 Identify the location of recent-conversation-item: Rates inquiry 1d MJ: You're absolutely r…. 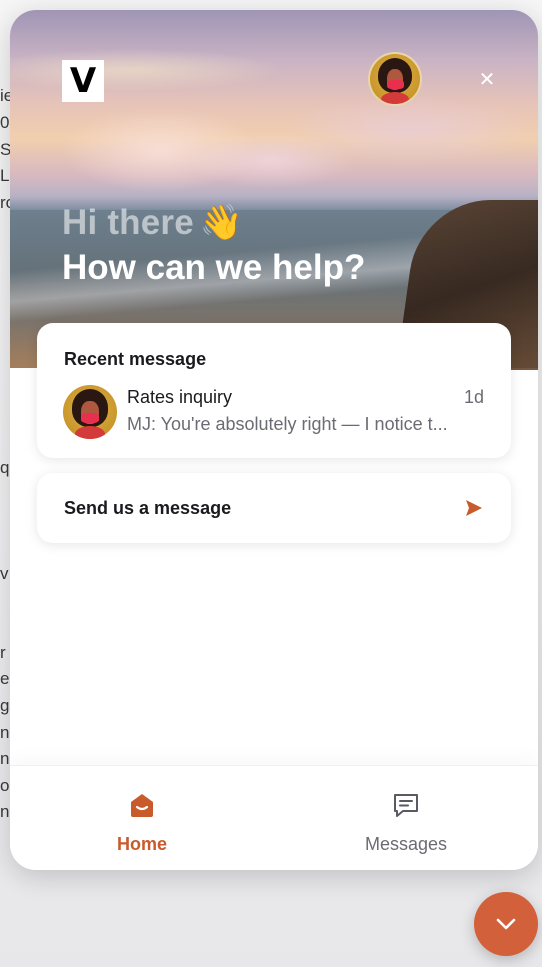
(274, 412).